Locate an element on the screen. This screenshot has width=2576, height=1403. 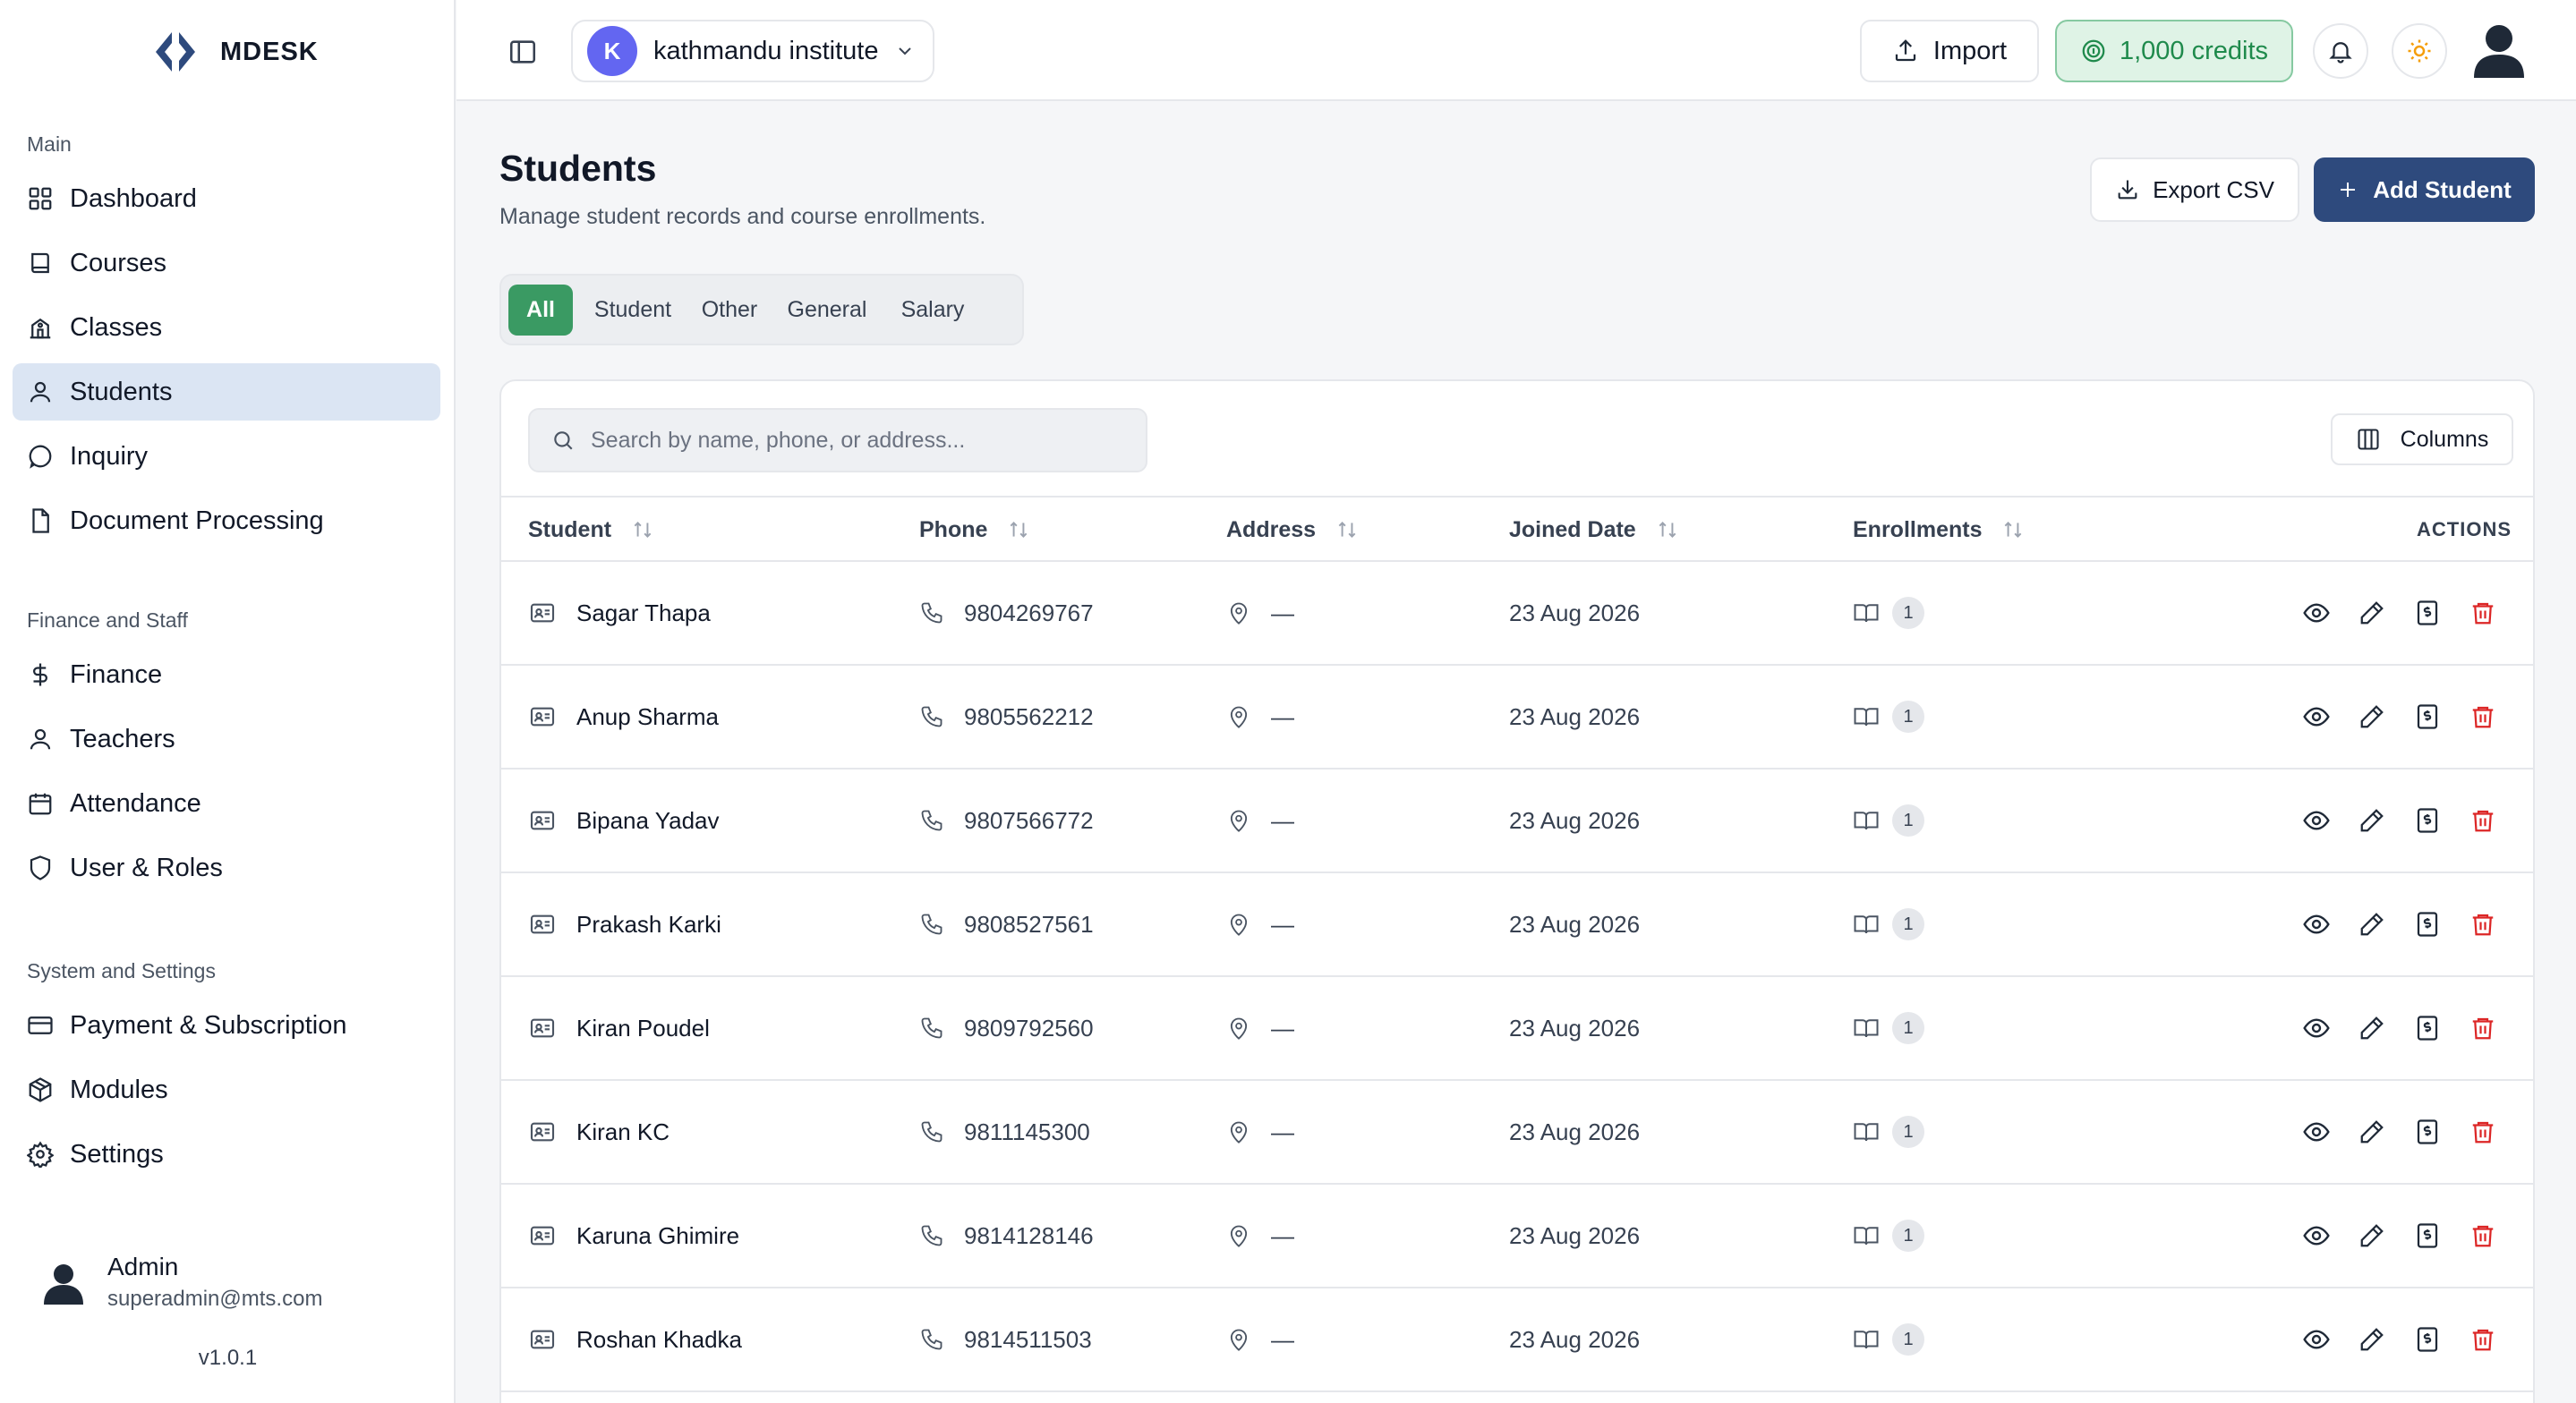
sidebar-item-teachers: Teachers is located at coordinates (226, 739).